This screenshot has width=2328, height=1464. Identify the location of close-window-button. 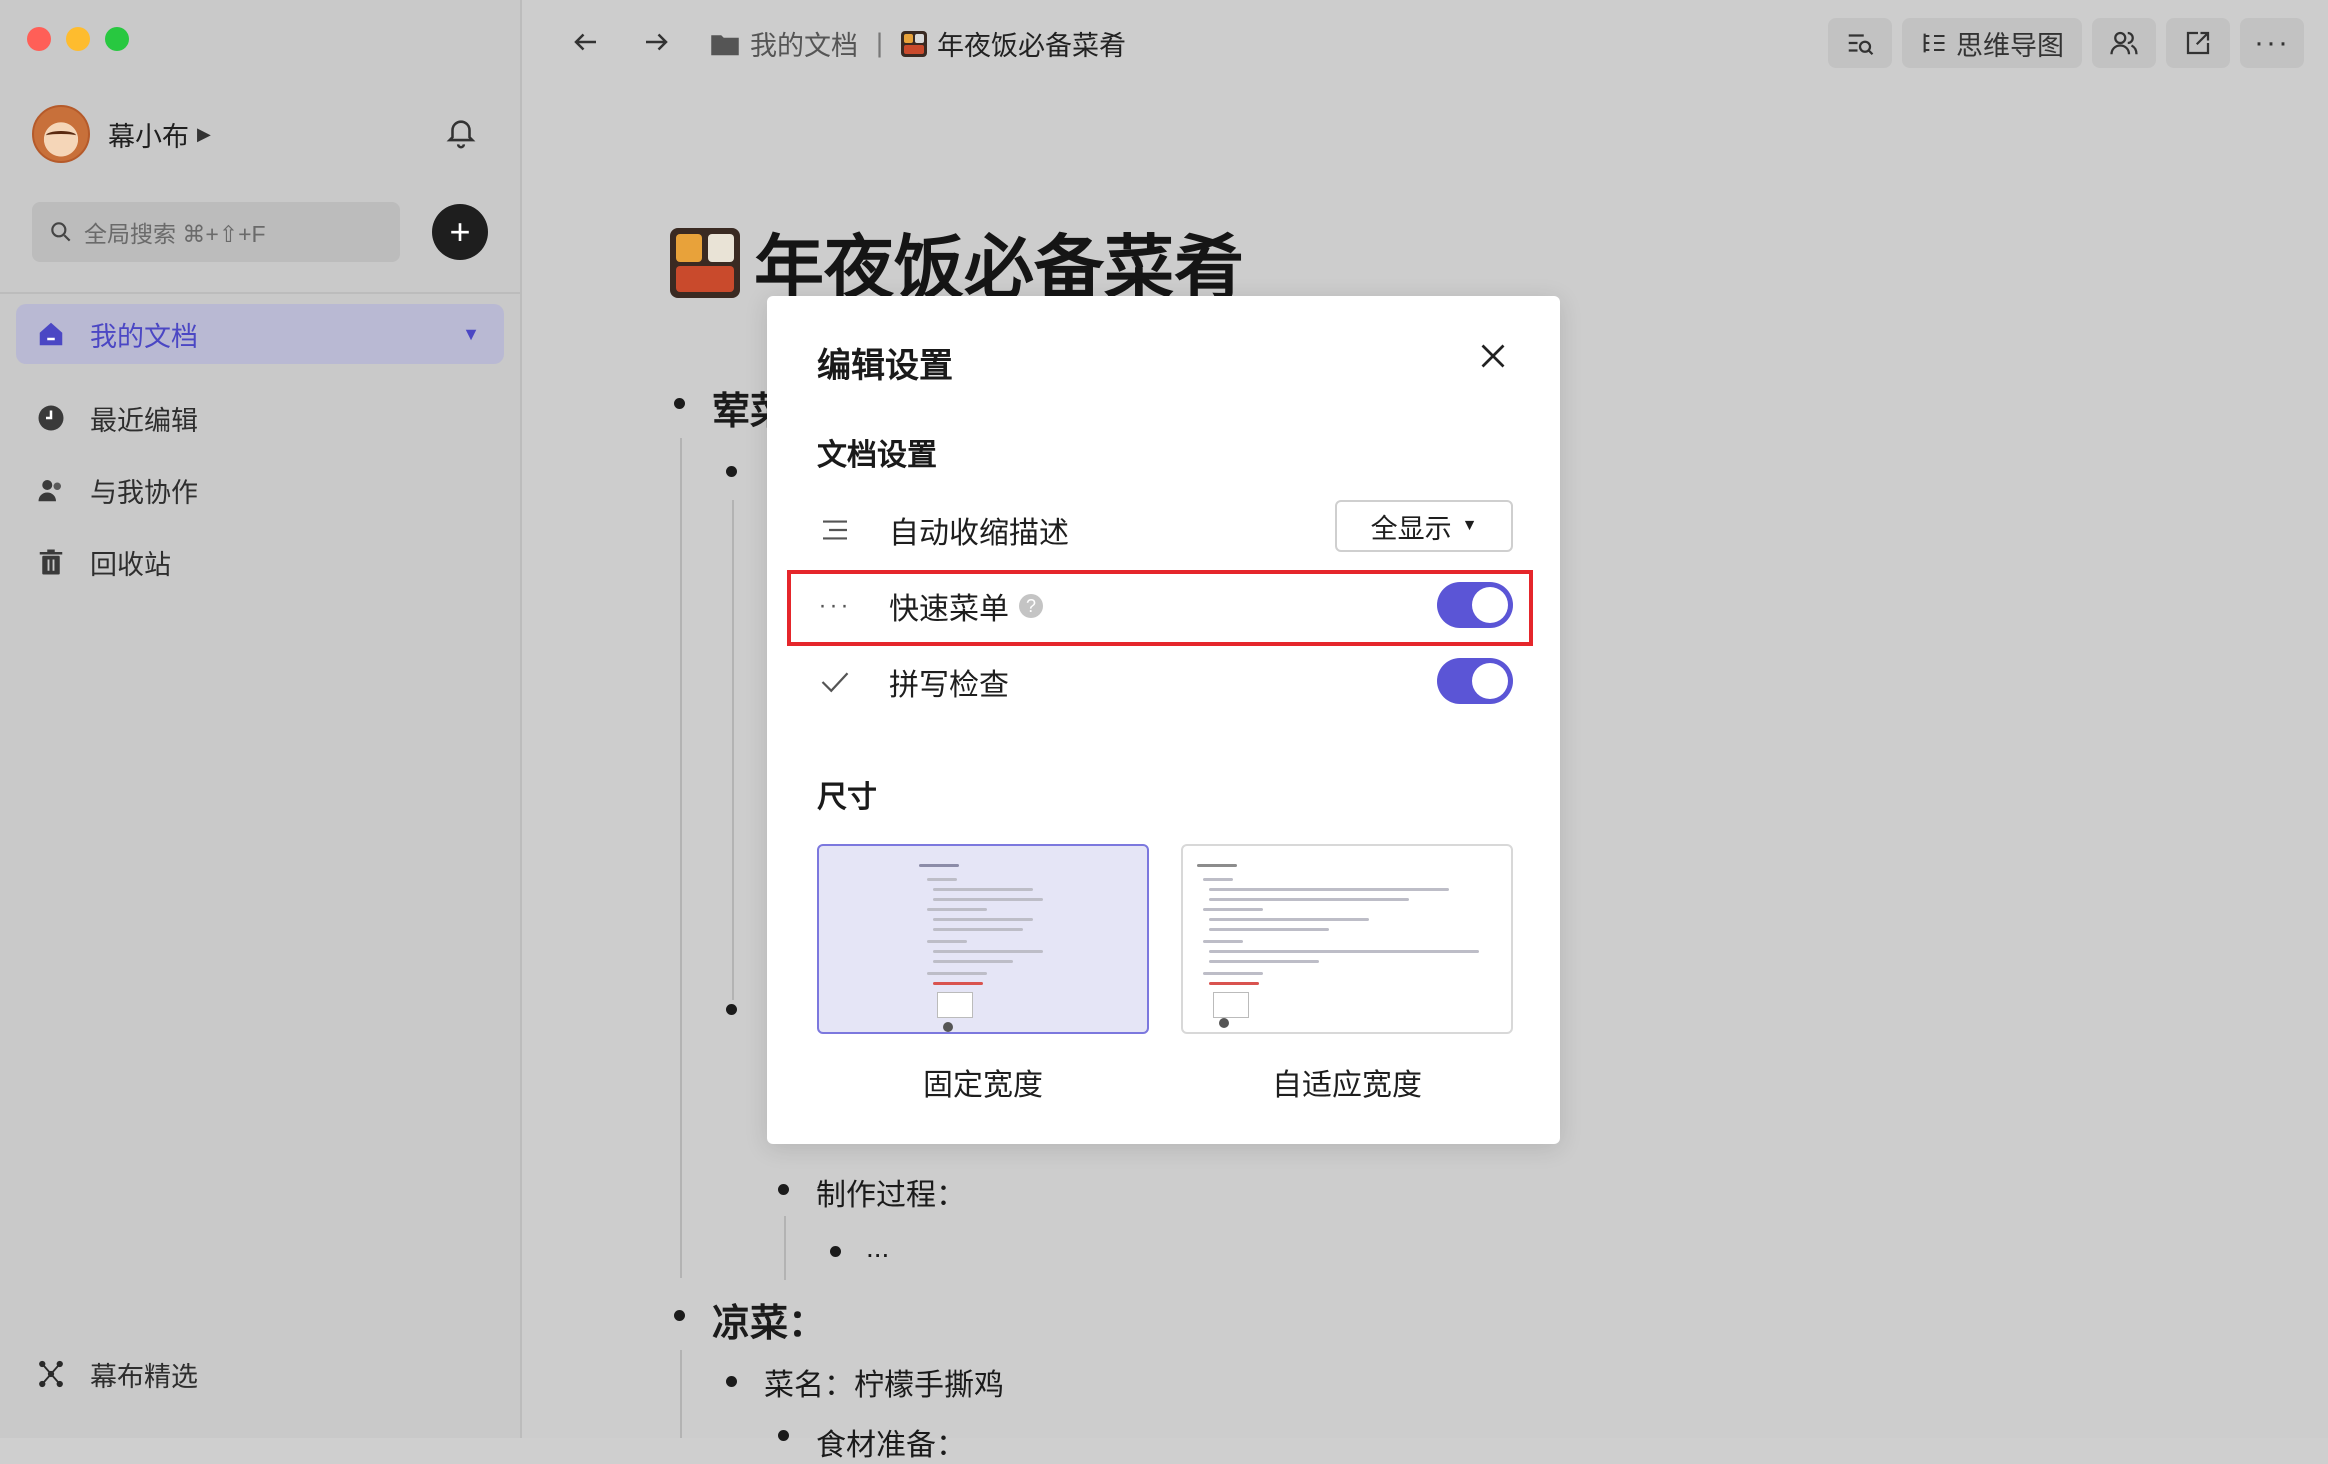
(39, 39).